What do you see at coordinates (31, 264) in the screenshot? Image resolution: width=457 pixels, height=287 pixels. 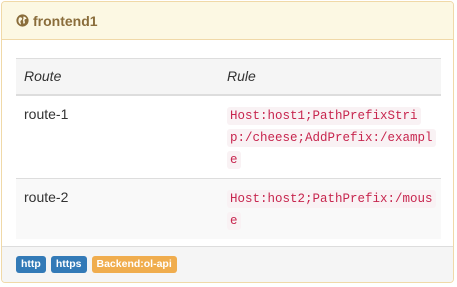 I see `protocol-badge-http: http` at bounding box center [31, 264].